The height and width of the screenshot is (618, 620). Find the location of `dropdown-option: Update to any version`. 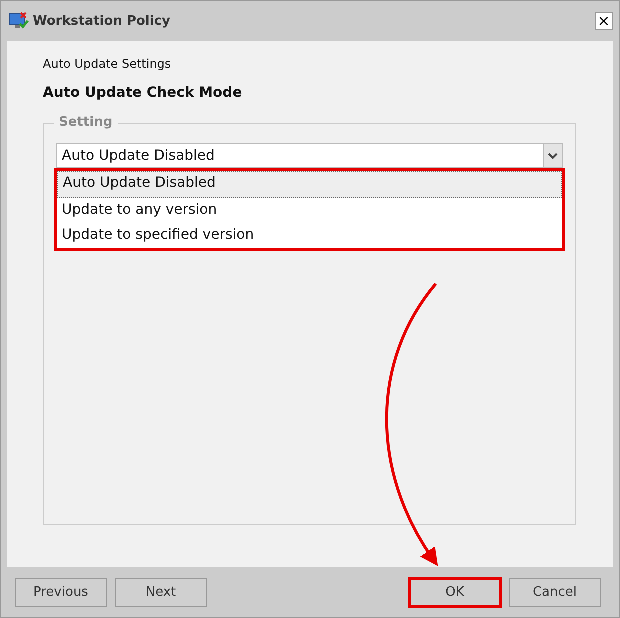

dropdown-option: Update to any version is located at coordinates (309, 210).